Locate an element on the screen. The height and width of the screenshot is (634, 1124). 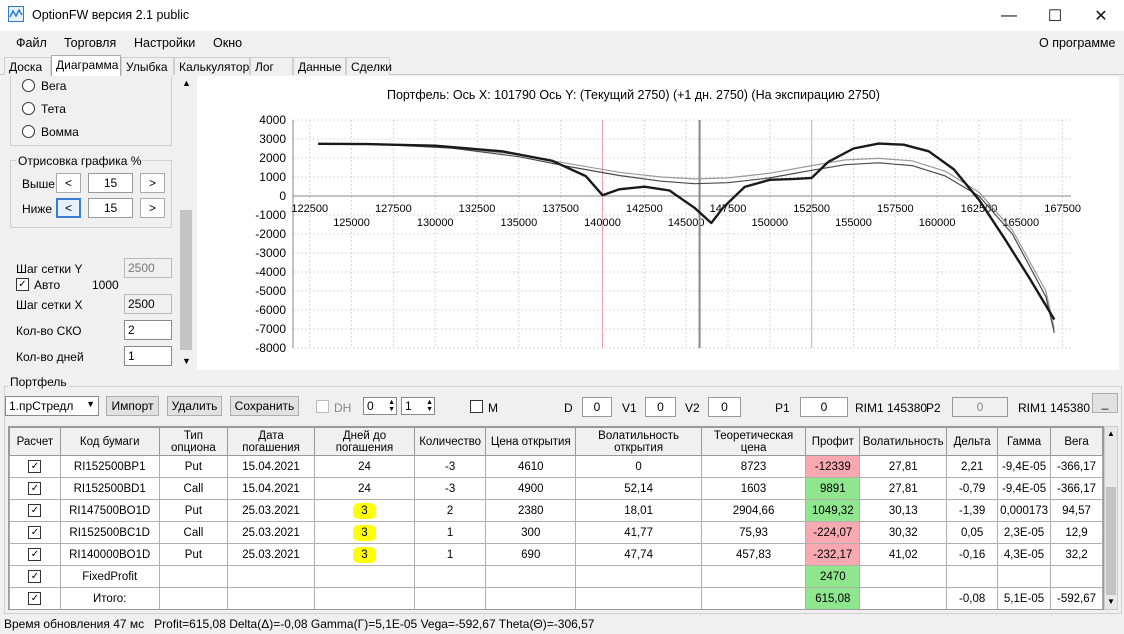
grid-y-input: 2500 is located at coordinates (148, 268).